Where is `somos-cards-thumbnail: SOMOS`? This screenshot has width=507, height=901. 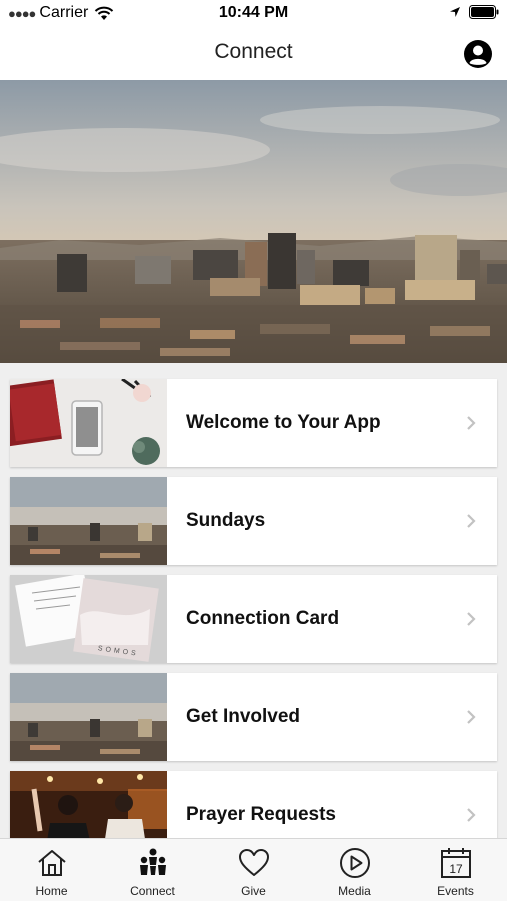
somos-cards-thumbnail: SOMOS is located at coordinates (88, 619).